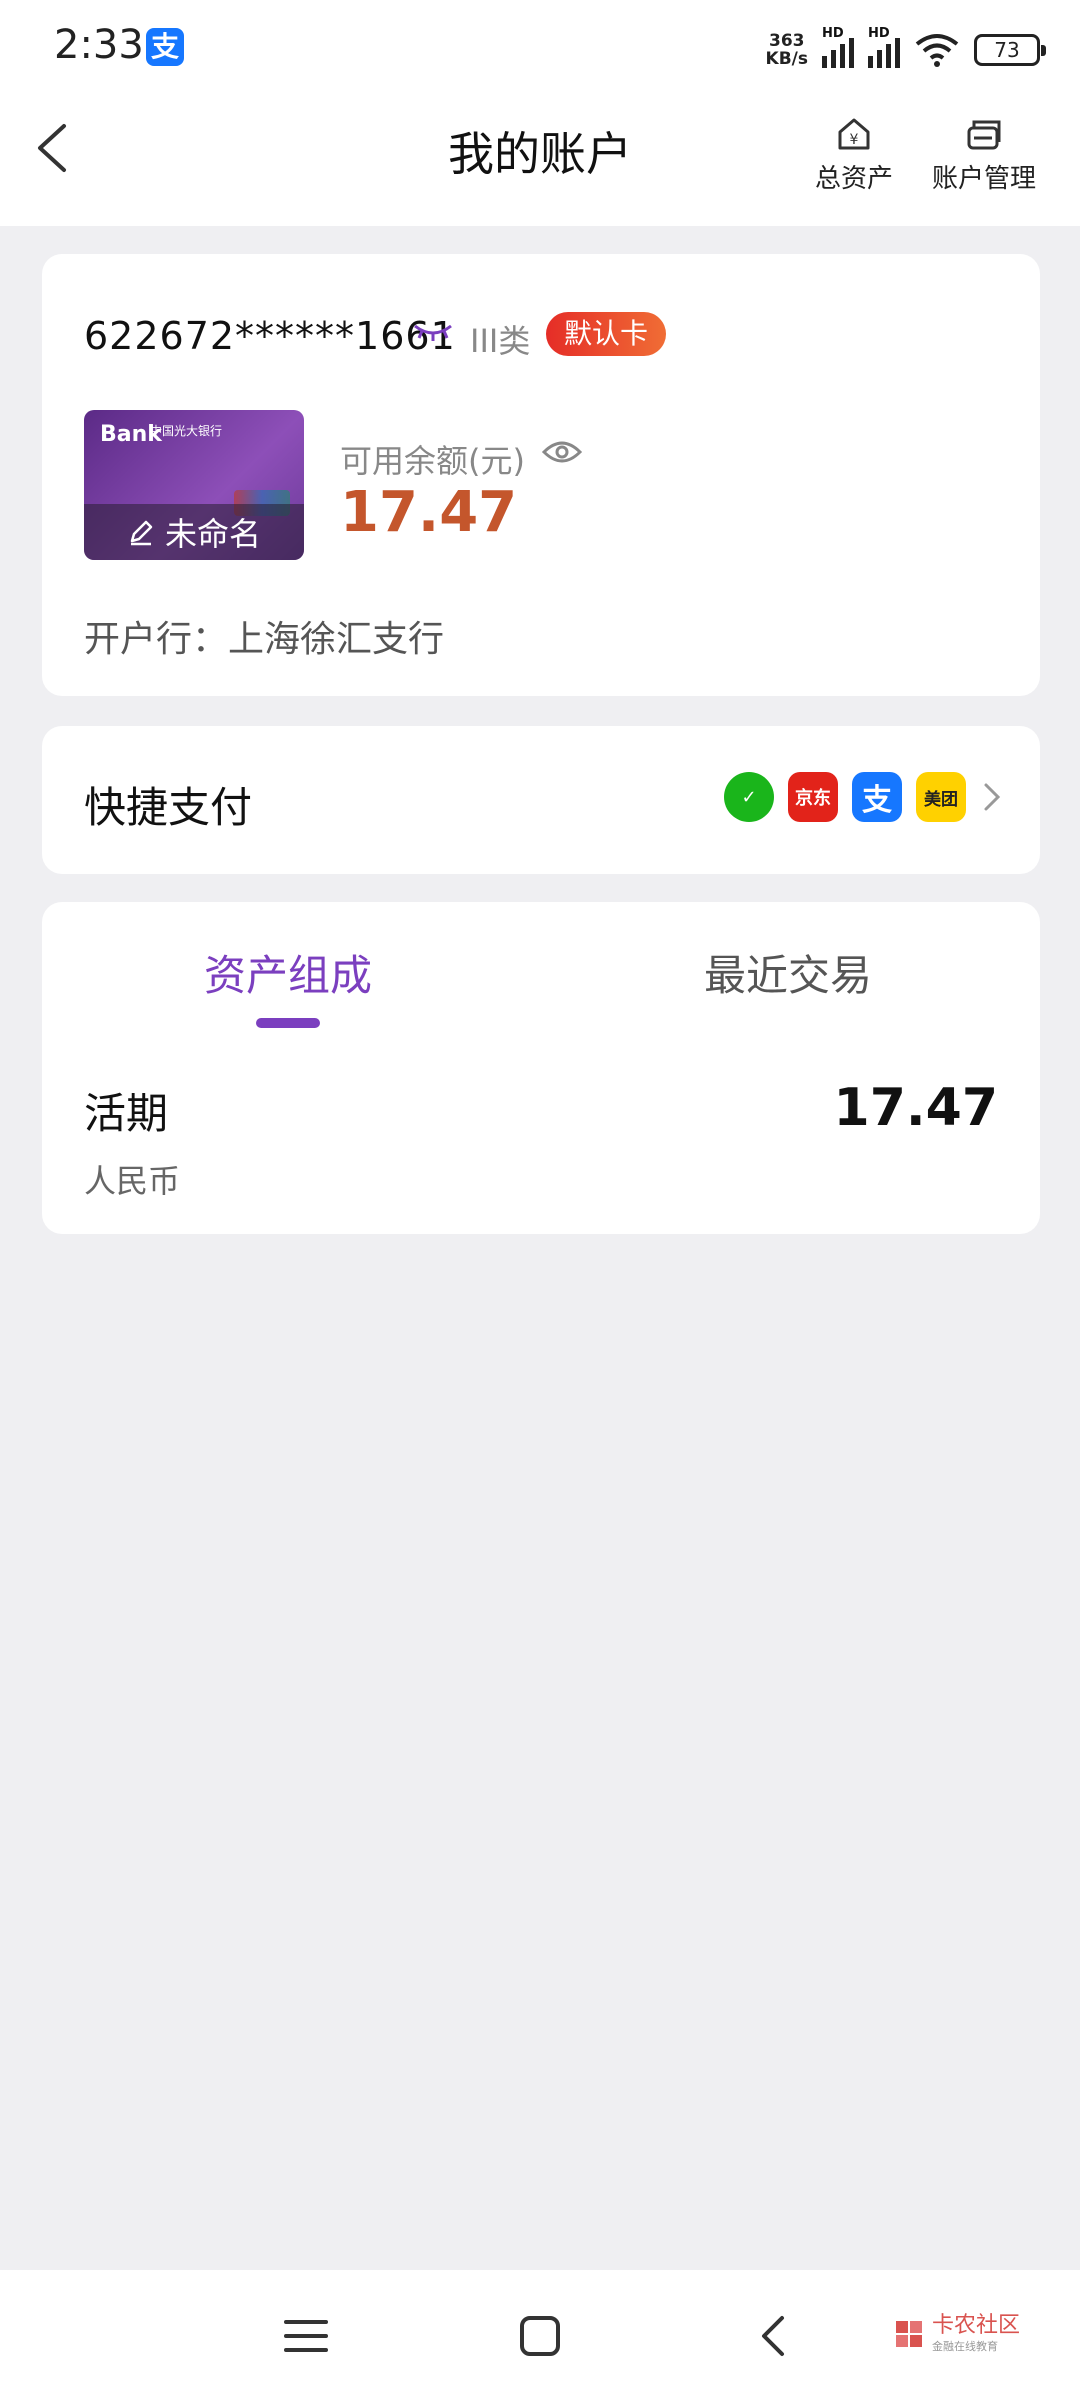 The image size is (1080, 2400). I want to click on card-manage-icon, so click(984, 135).